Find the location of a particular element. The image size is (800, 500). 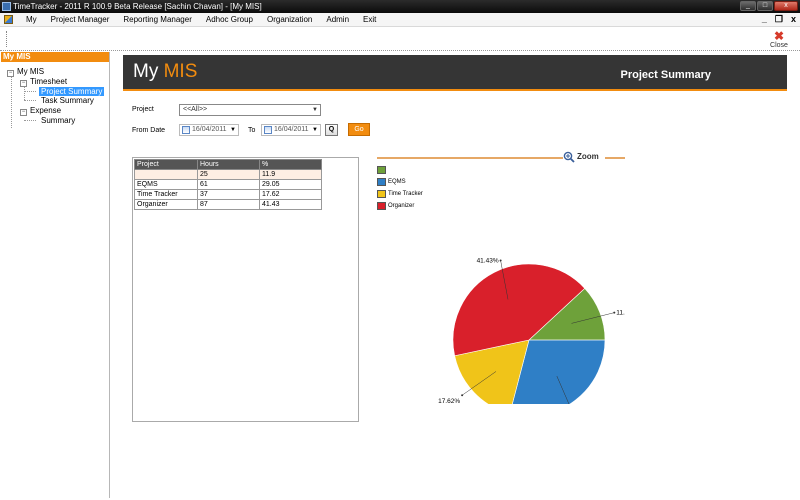

cell-hours: 25 is located at coordinates (228, 174).